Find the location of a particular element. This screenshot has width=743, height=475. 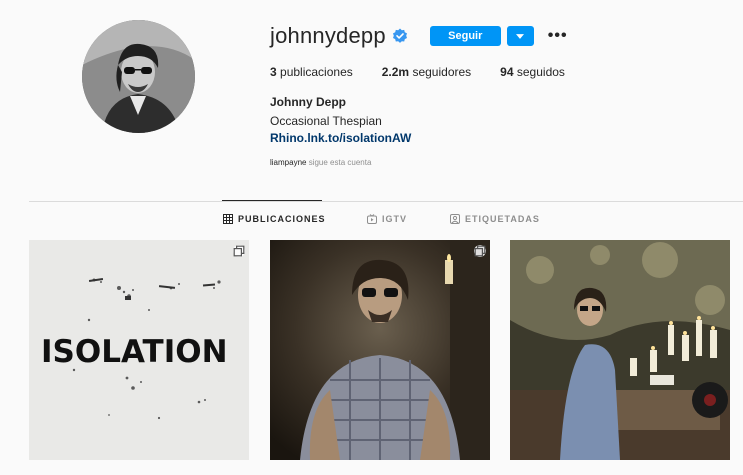

tab-igtv: IGTV is located at coordinates (387, 219).